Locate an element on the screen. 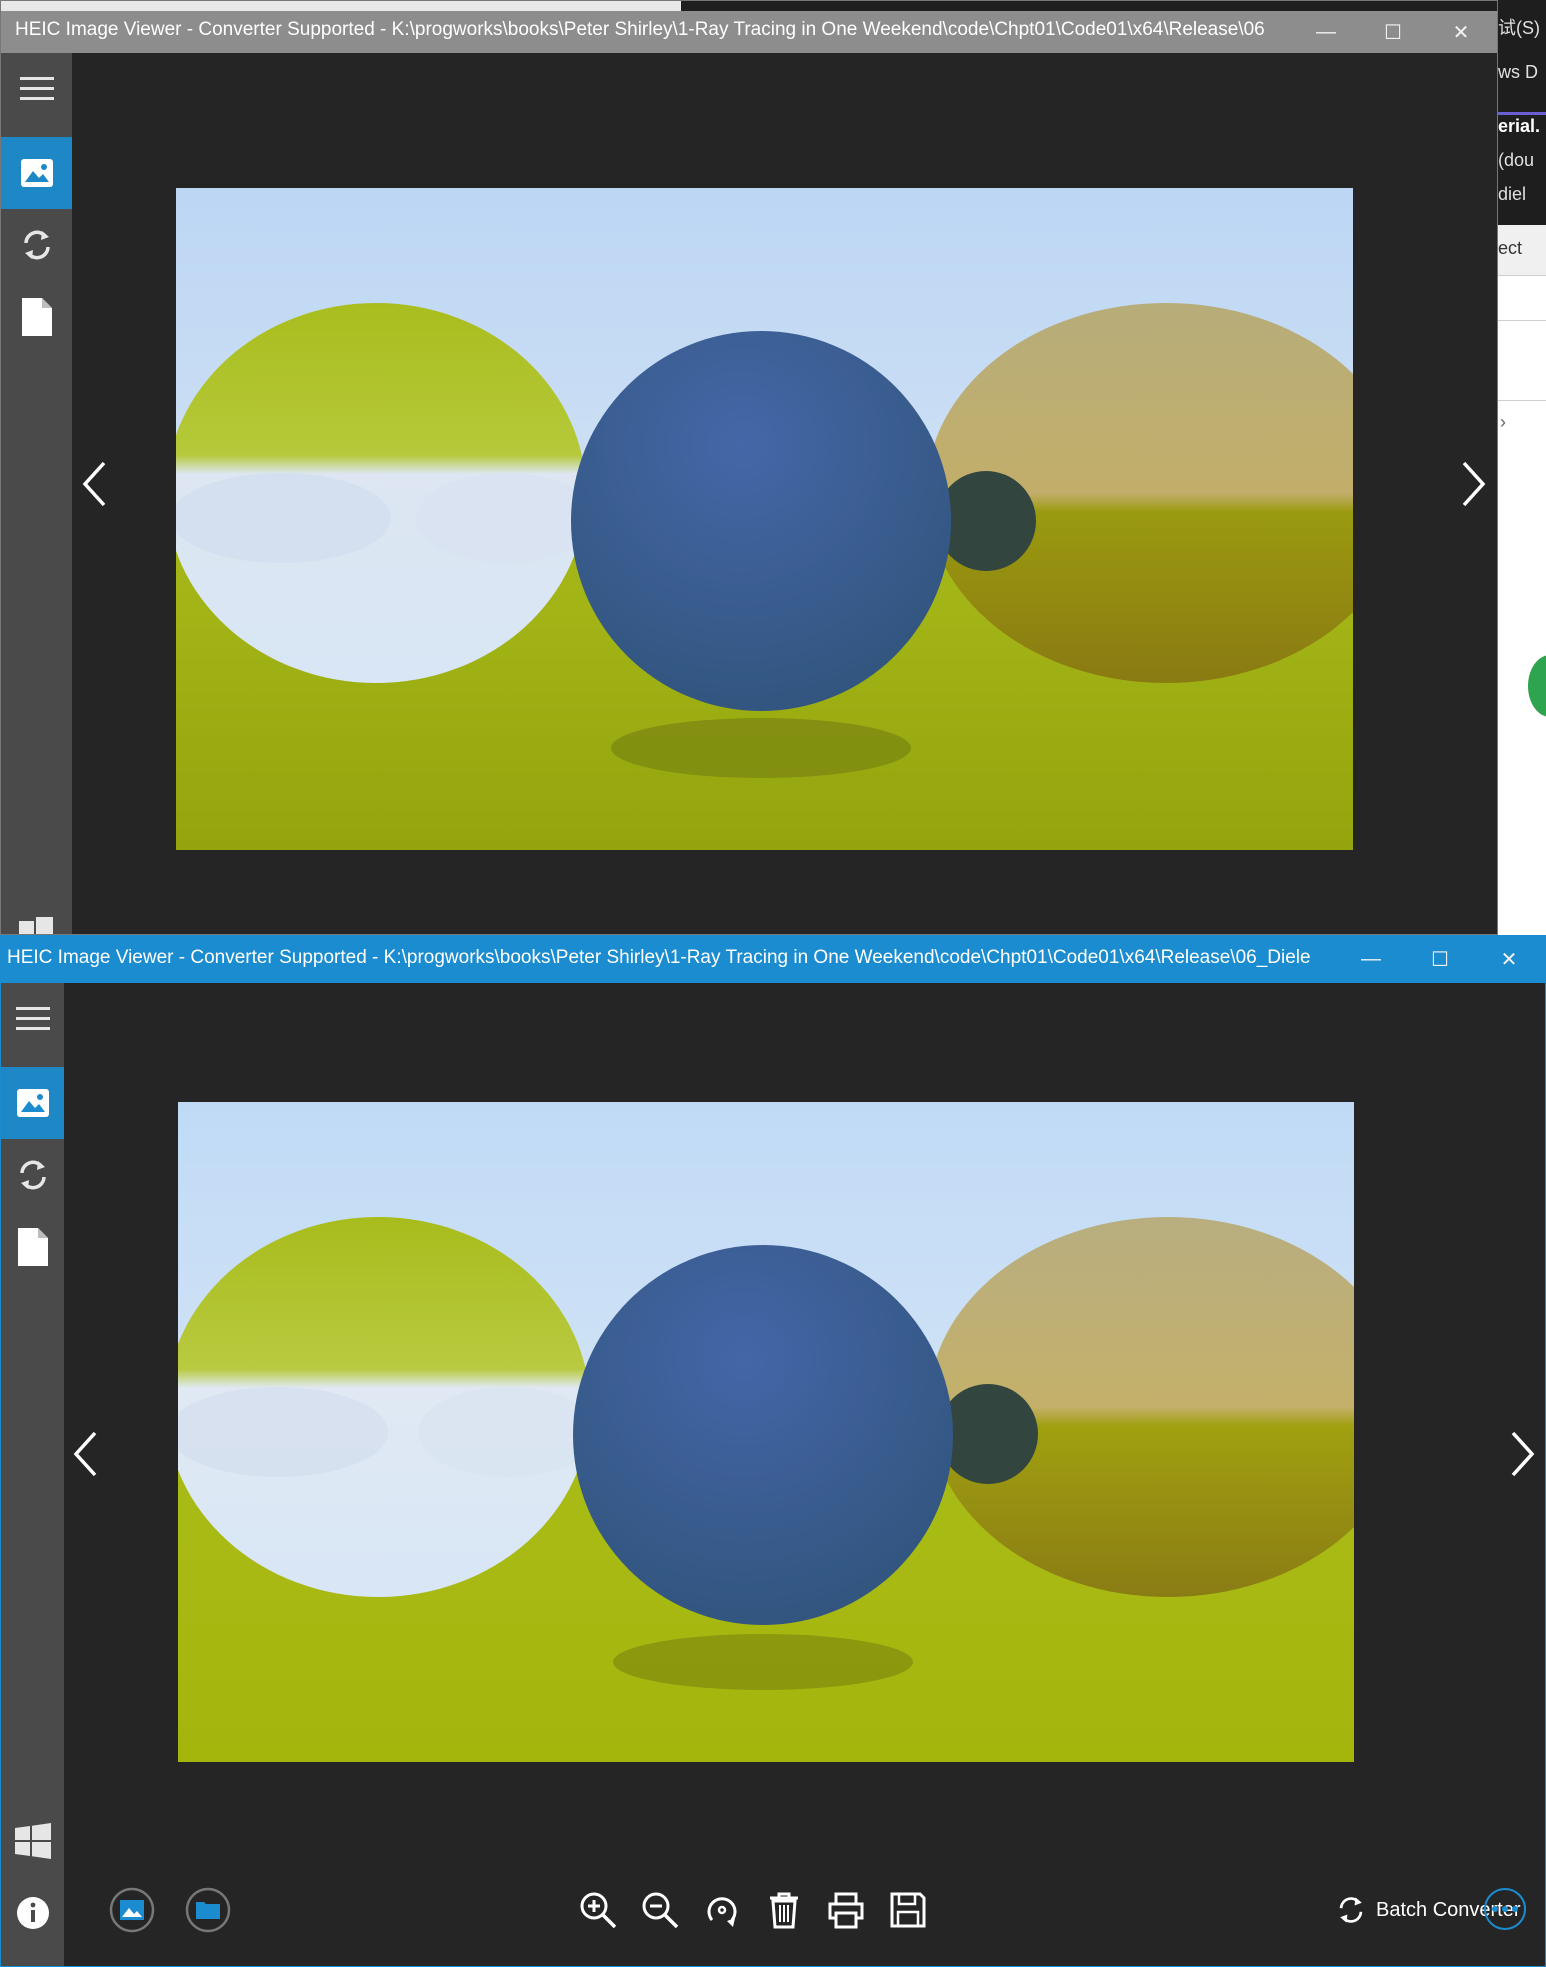 This screenshot has width=1546, height=1967. print-icon is located at coordinates (846, 1910).